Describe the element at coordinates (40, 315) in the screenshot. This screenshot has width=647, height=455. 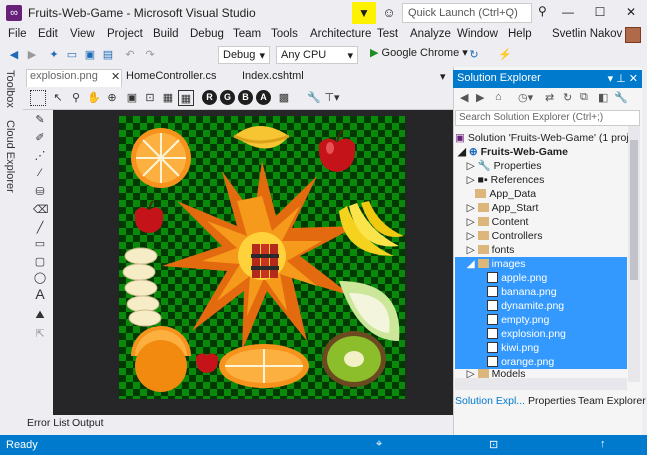
I see `stamp-tool-icon: ⛰` at that location.